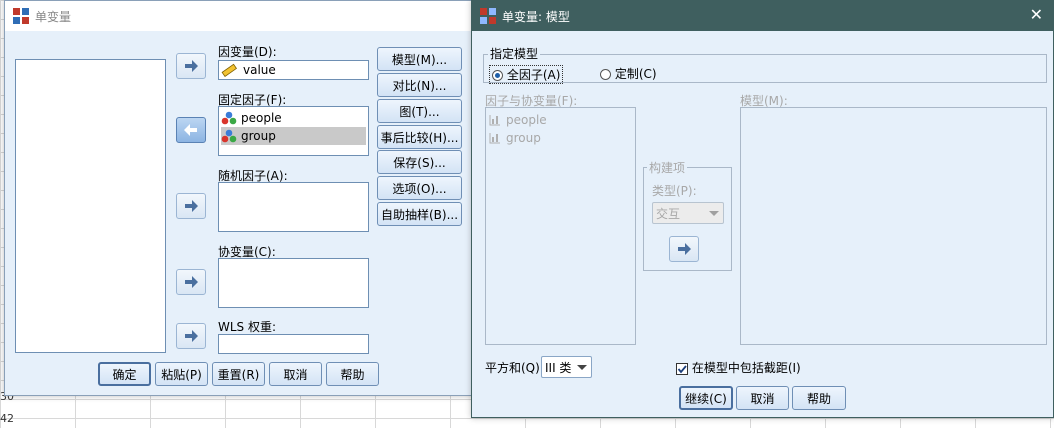  Describe the element at coordinates (295, 374) in the screenshot. I see `cancel-button: 取消` at that location.